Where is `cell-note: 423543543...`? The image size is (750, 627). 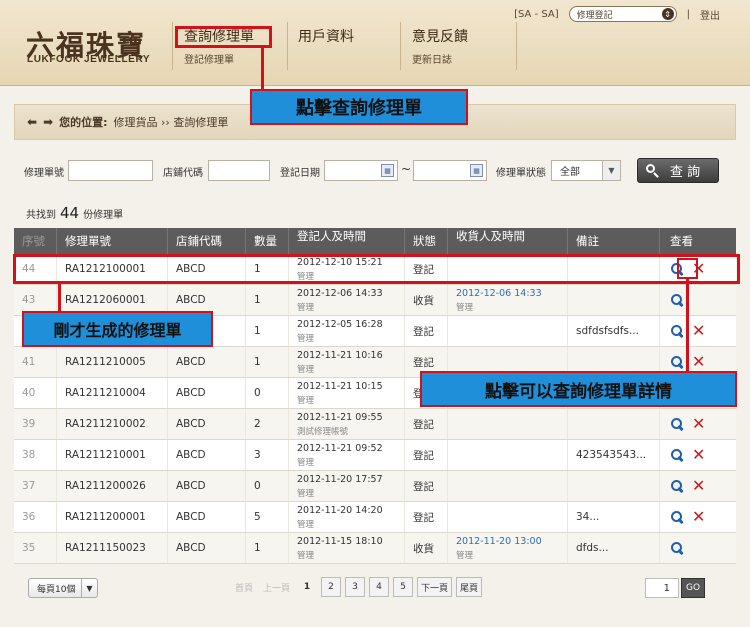 cell-note: 423543543... is located at coordinates (614, 455).